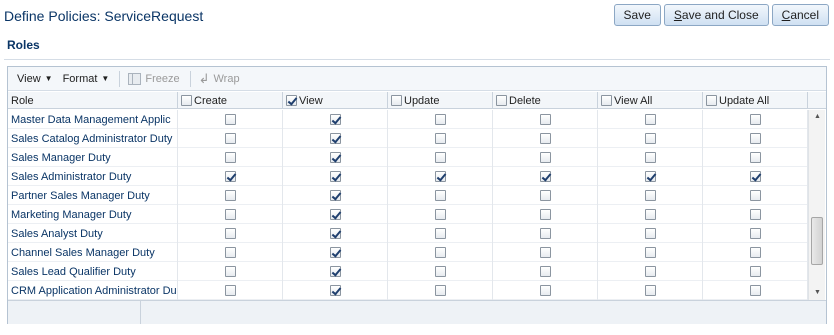 The width and height of the screenshot is (834, 335). What do you see at coordinates (440, 100) in the screenshot?
I see `column-header-update: Update` at bounding box center [440, 100].